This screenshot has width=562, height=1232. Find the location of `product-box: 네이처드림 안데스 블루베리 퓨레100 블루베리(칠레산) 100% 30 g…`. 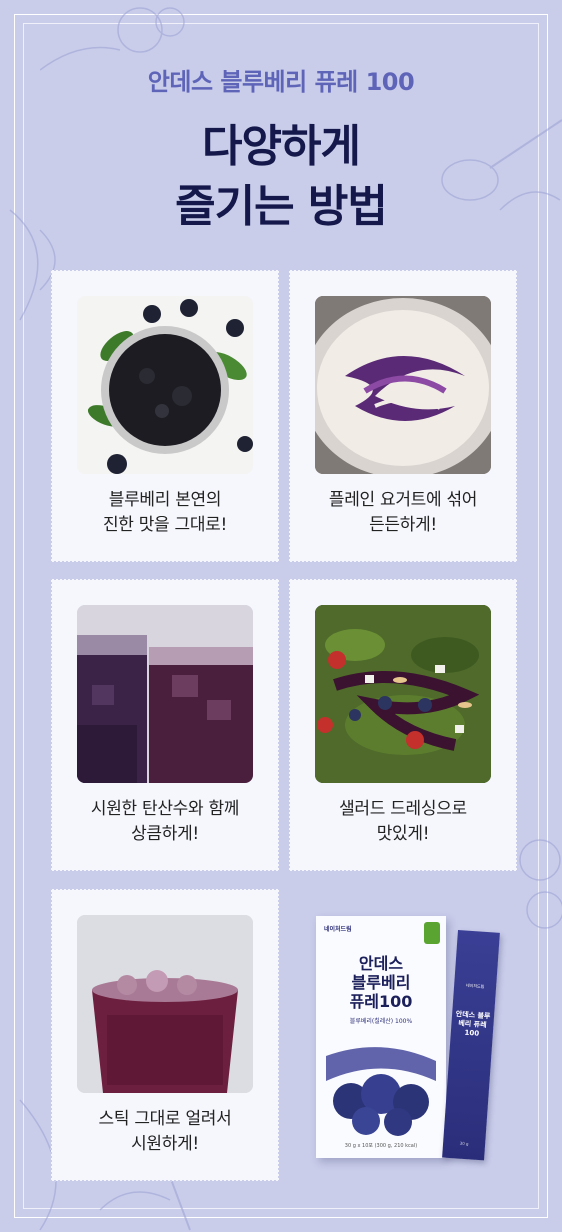

product-box: 네이처드림 안데스 블루베리 퓨레100 블루베리(칠레산) 100% 30 g… is located at coordinates (381, 1037).